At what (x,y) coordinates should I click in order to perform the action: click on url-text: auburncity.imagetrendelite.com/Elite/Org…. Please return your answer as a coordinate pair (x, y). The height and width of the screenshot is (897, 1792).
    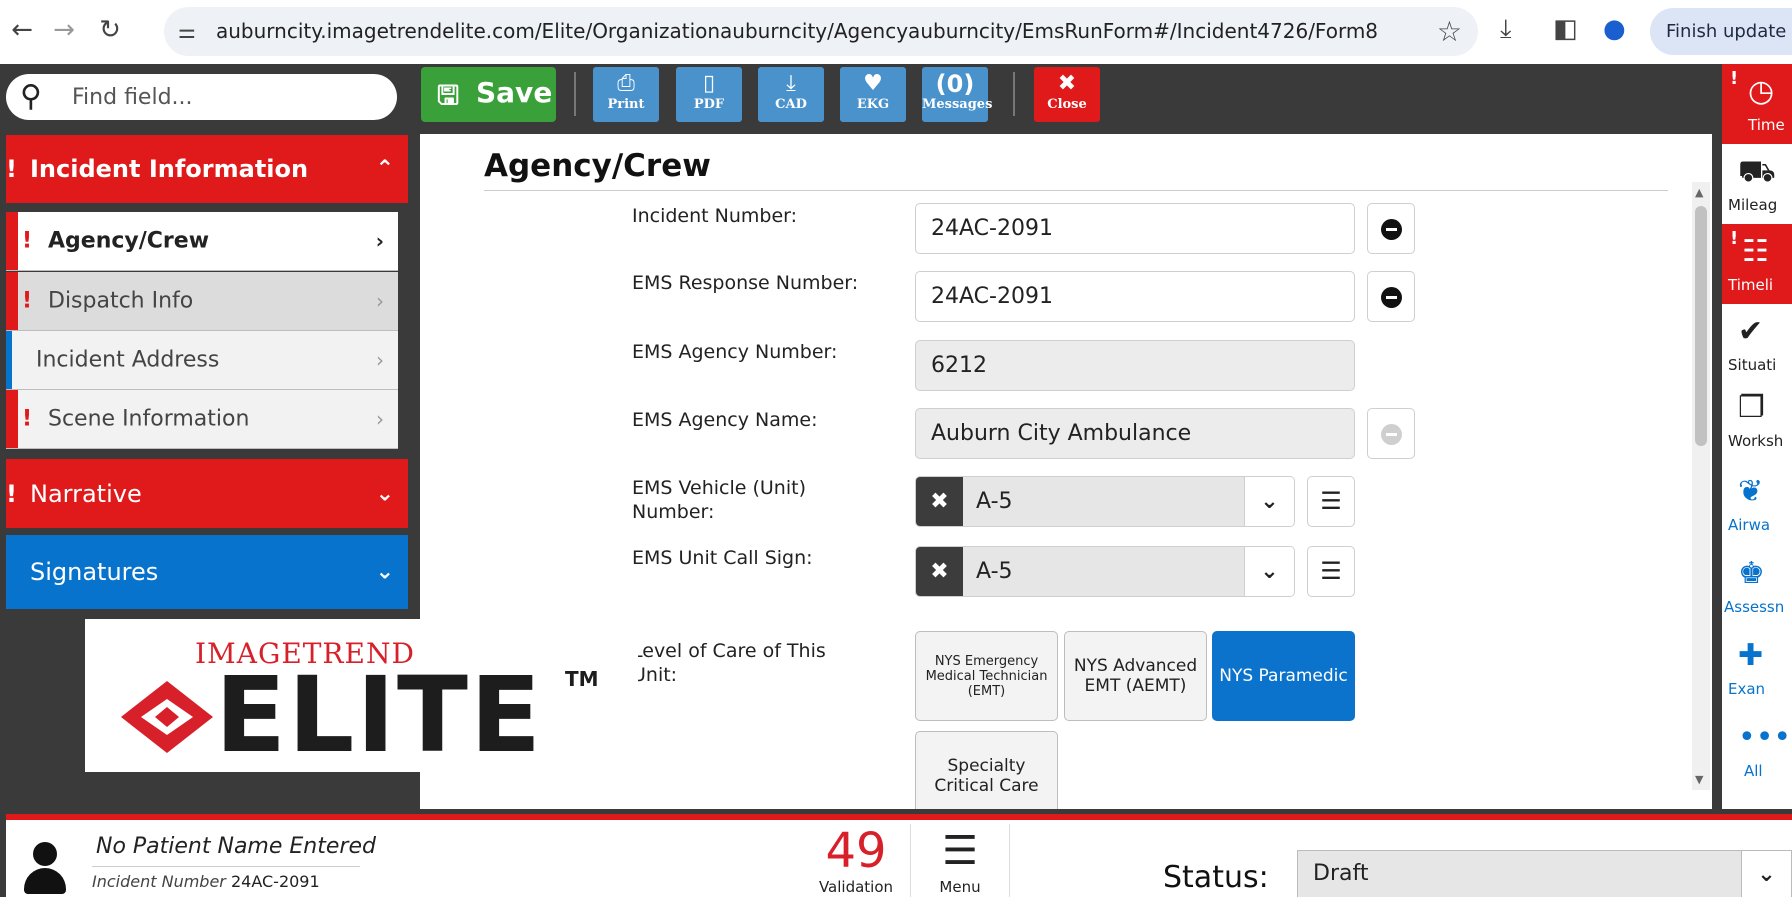
    Looking at the image, I should click on (797, 31).